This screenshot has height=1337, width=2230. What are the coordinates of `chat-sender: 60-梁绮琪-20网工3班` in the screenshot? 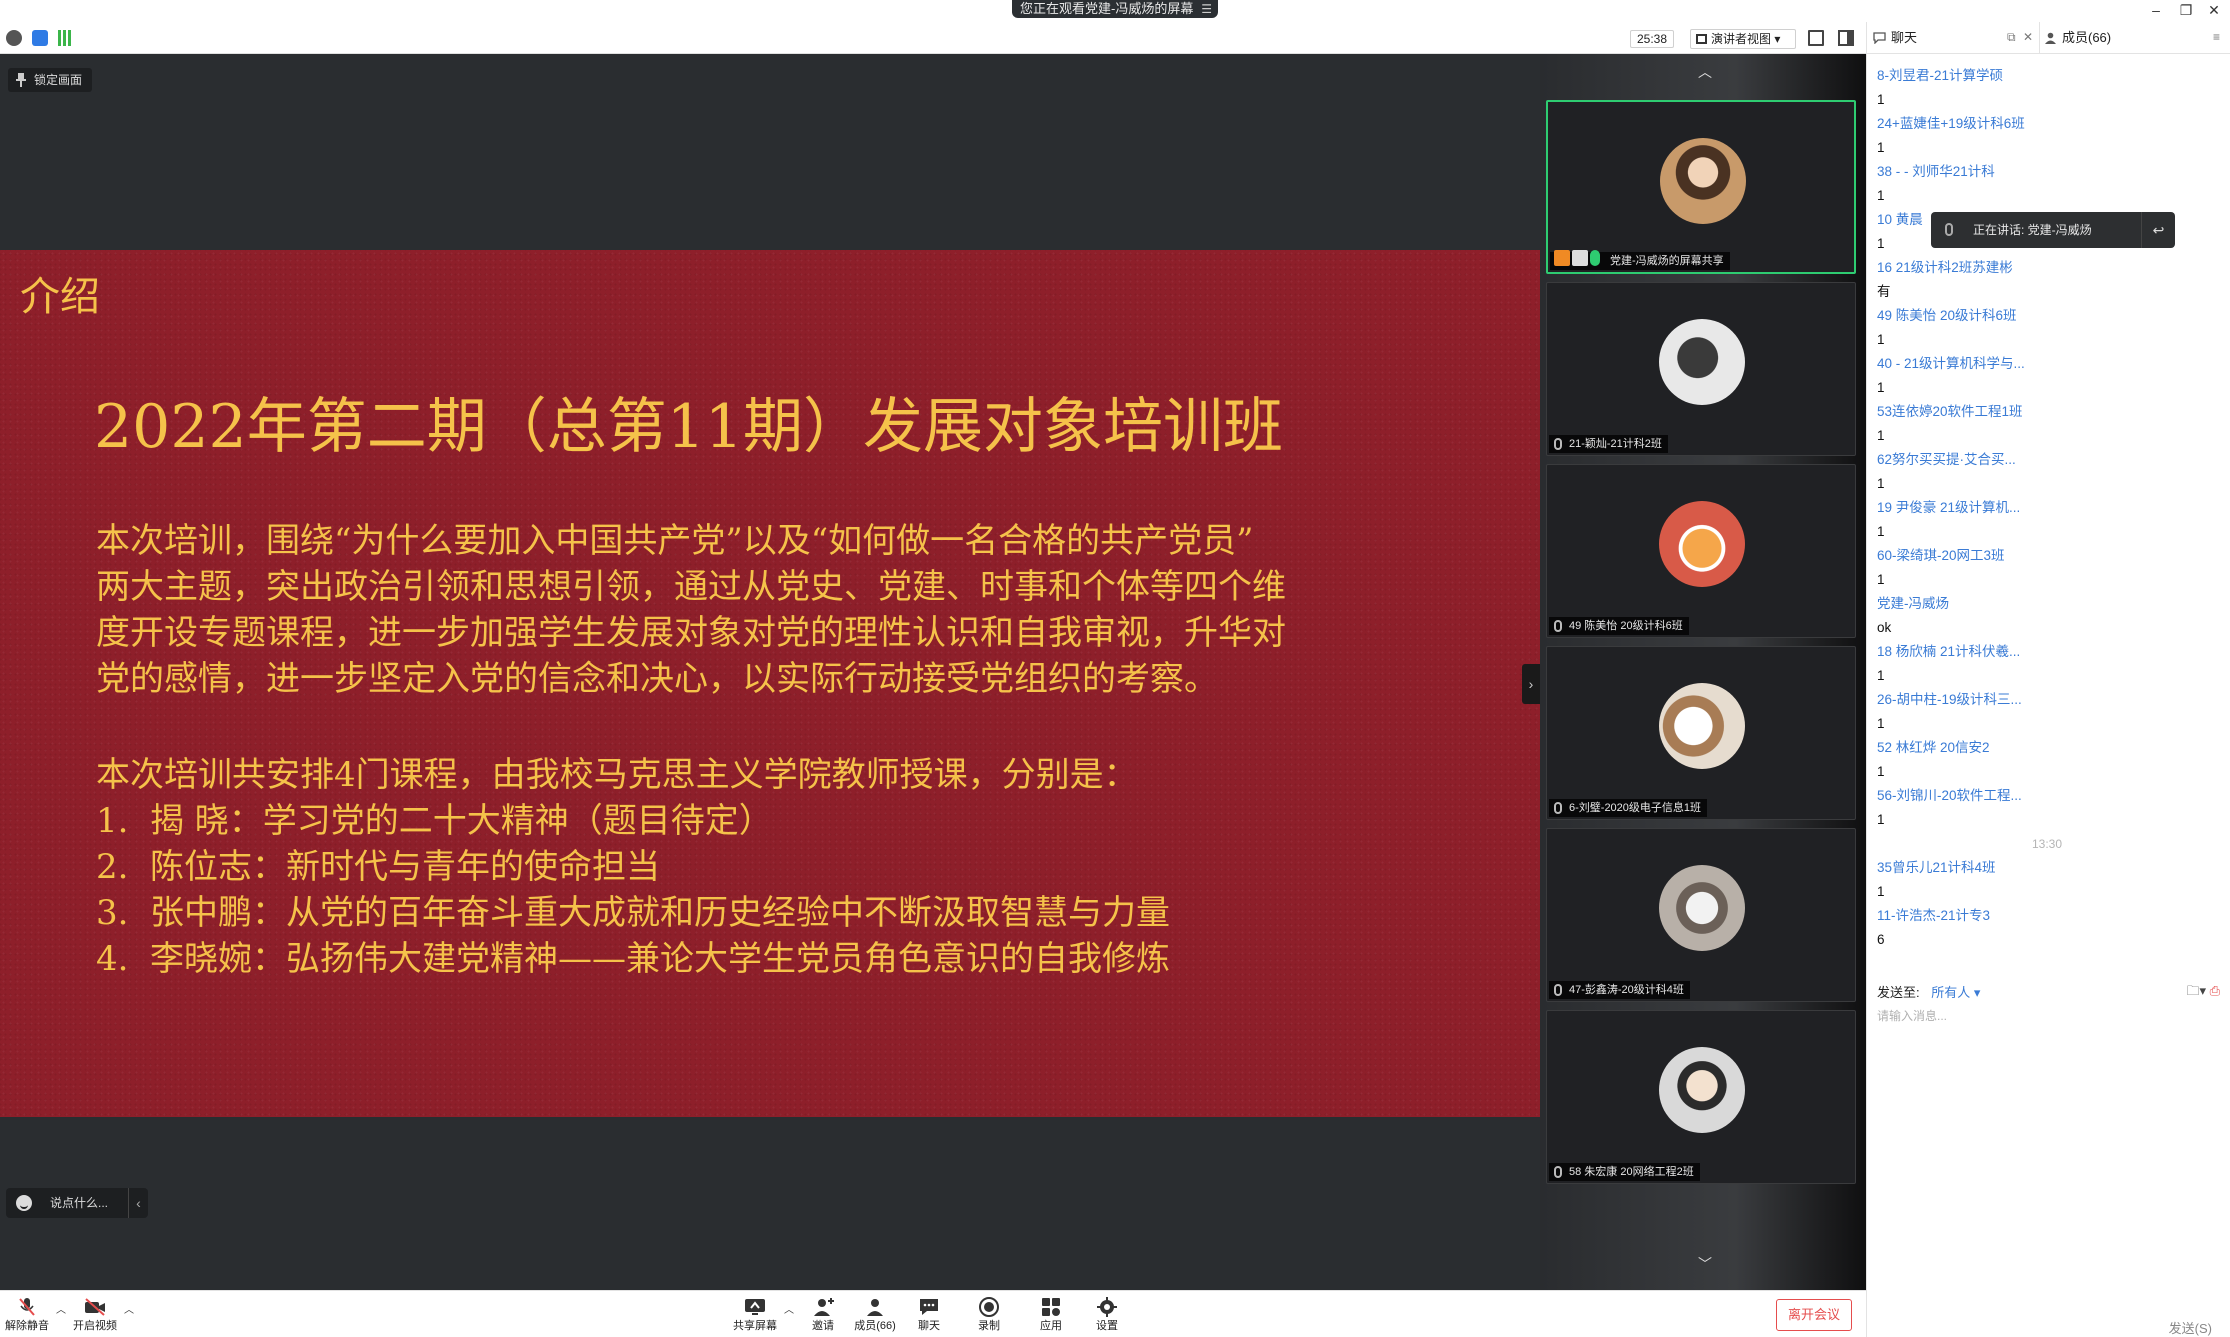 It's located at (2047, 556).